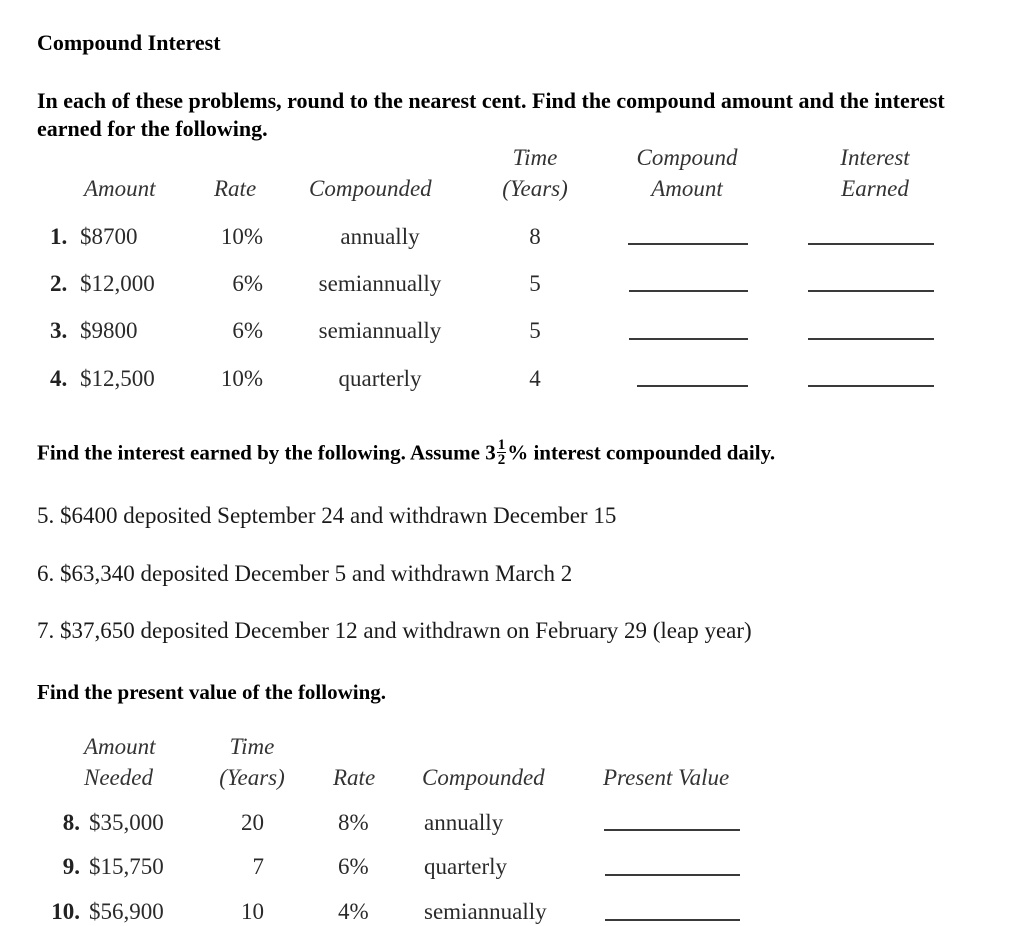  I want to click on time-cell: 4, so click(535, 378).